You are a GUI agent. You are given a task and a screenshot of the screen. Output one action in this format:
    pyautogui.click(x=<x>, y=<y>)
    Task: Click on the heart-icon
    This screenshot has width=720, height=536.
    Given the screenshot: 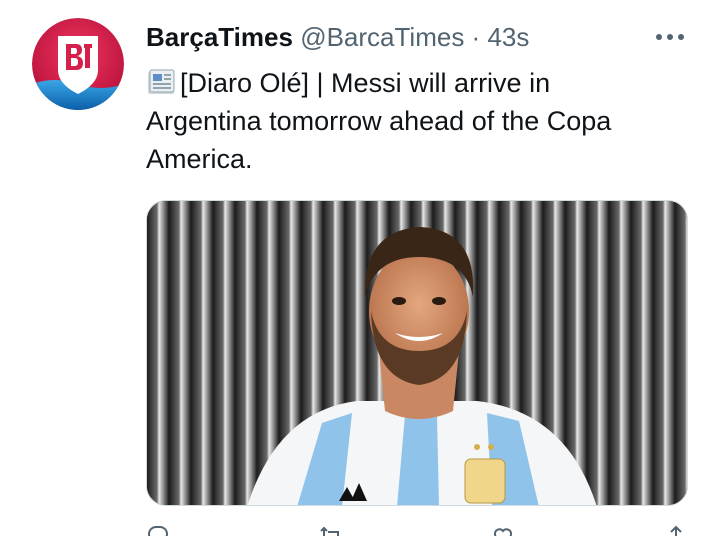 What is the action you would take?
    pyautogui.click(x=503, y=532)
    